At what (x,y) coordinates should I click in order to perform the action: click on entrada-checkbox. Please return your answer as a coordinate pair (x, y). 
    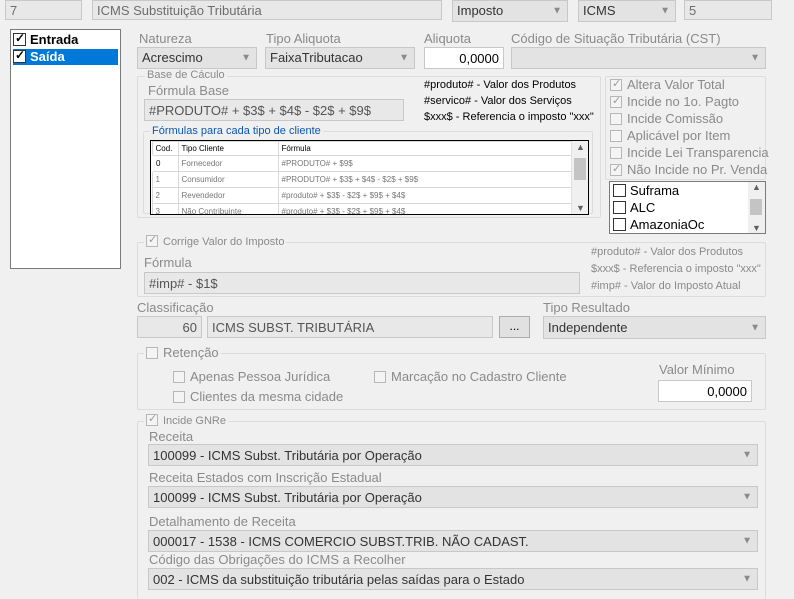
    Looking at the image, I should click on (19, 38).